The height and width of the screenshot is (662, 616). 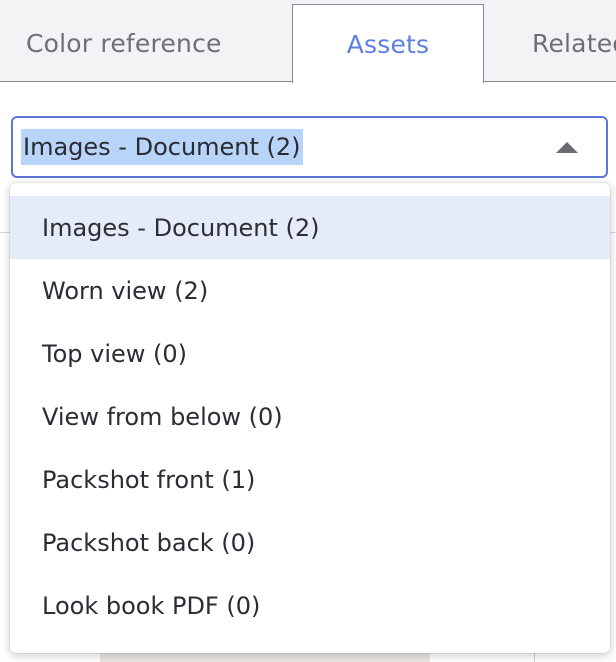 I want to click on caret-up-icon, so click(x=567, y=147).